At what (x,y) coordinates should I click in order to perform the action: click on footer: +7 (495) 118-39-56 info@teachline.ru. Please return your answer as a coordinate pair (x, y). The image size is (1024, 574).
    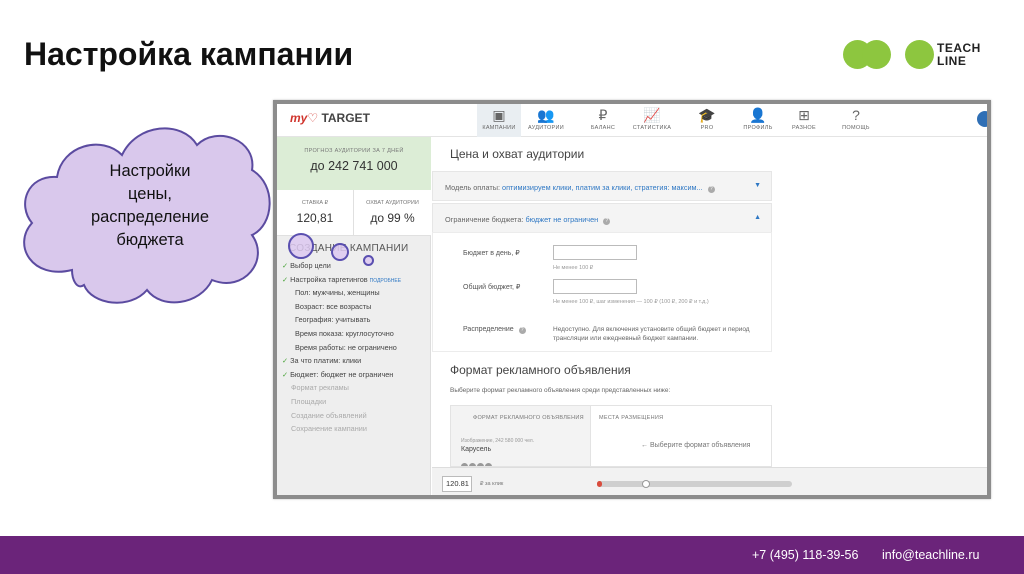
    Looking at the image, I should click on (512, 555).